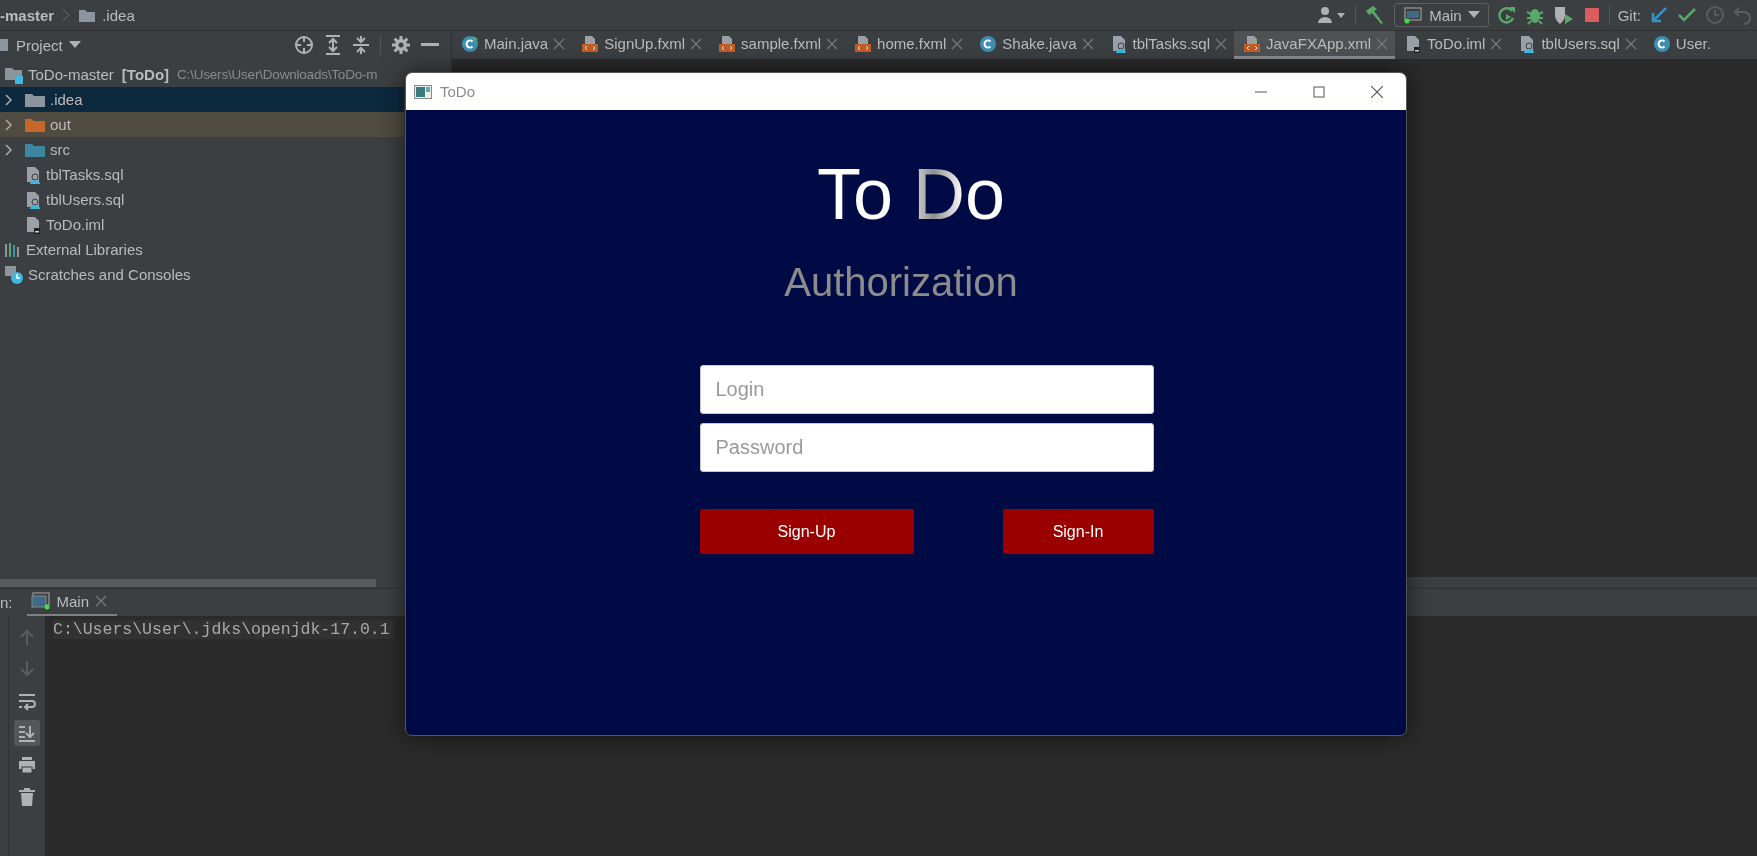  Describe the element at coordinates (6, 602) in the screenshot. I see `panel-label: n:` at that location.